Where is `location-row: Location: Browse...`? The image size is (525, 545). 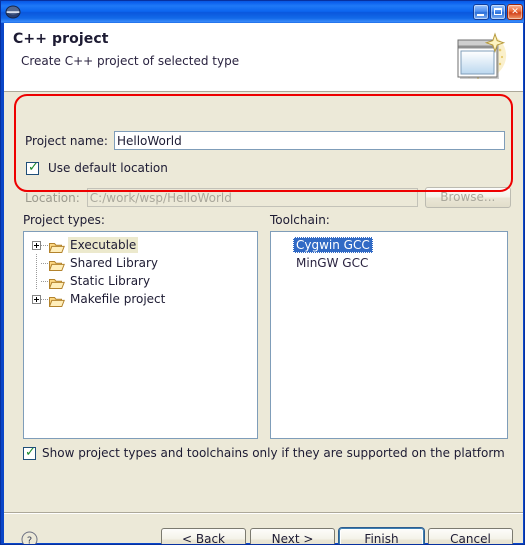
location-row: Location: Browse... is located at coordinates (268, 197).